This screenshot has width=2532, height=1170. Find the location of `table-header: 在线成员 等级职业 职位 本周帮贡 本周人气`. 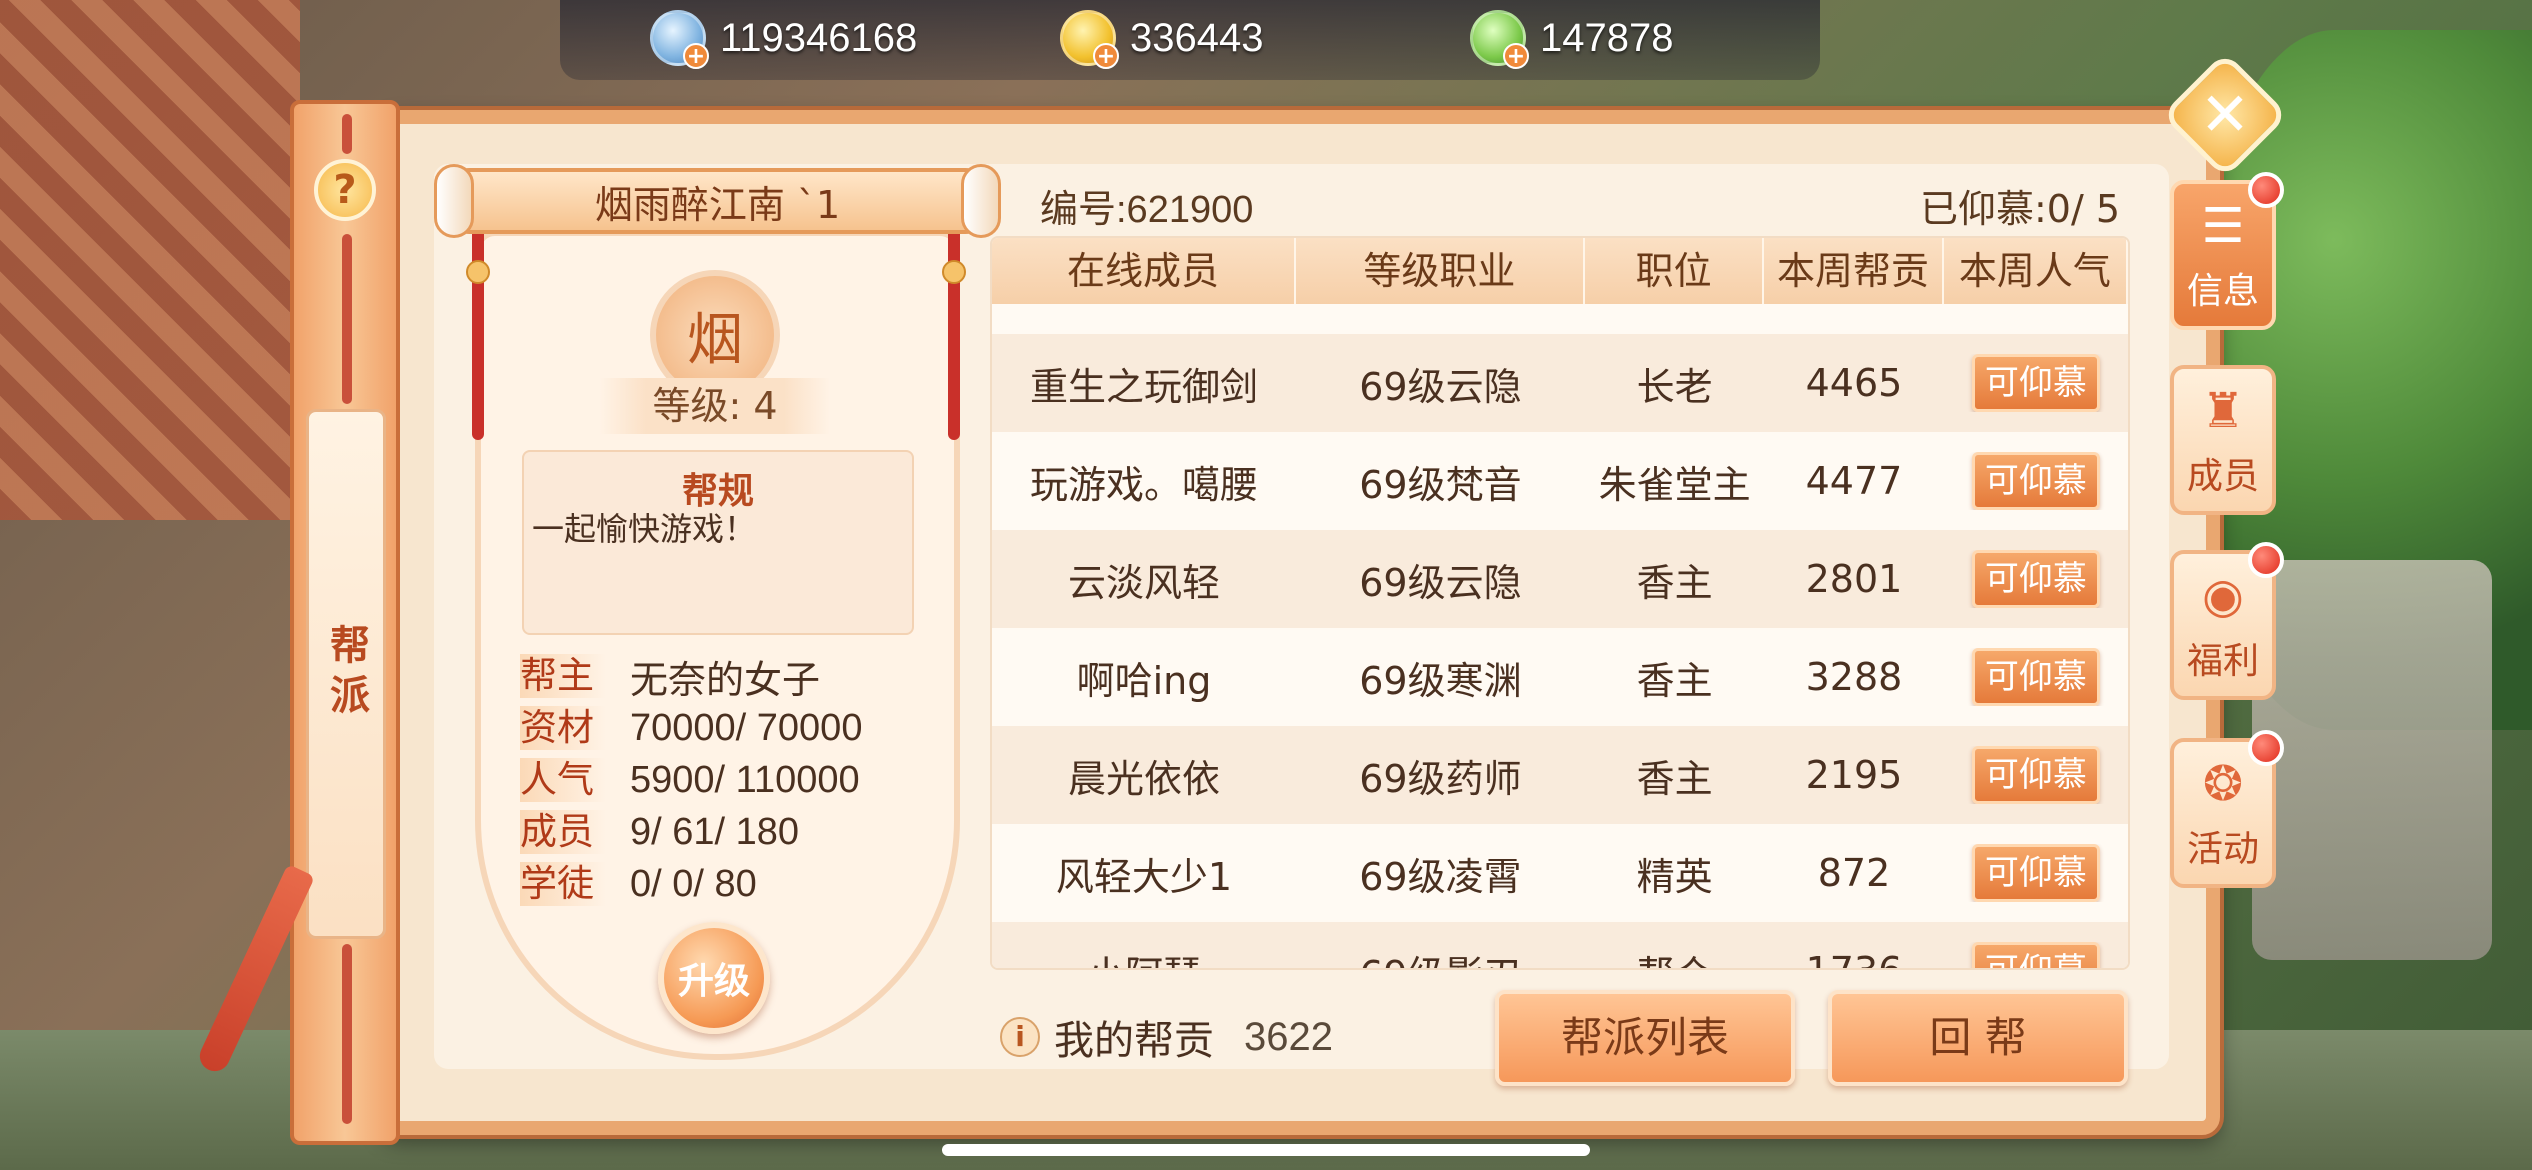

table-header: 在线成员 等级职业 职位 本周帮贡 本周人气 is located at coordinates (1560, 271).